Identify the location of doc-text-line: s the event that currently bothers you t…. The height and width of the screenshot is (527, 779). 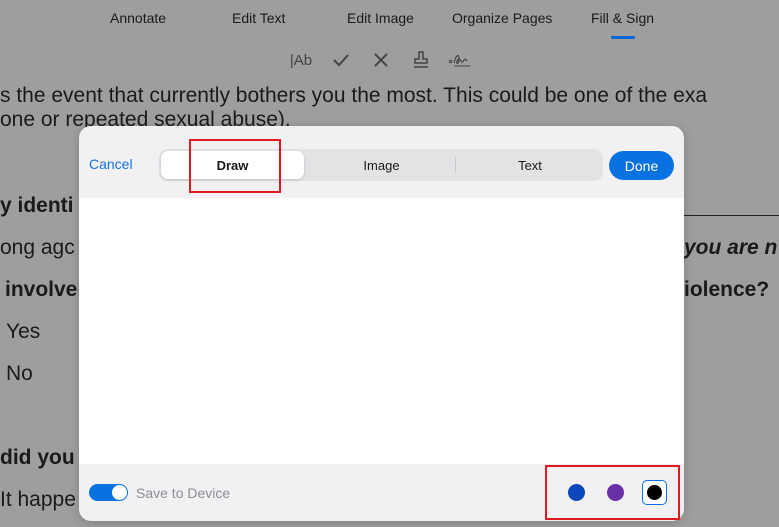
(354, 95).